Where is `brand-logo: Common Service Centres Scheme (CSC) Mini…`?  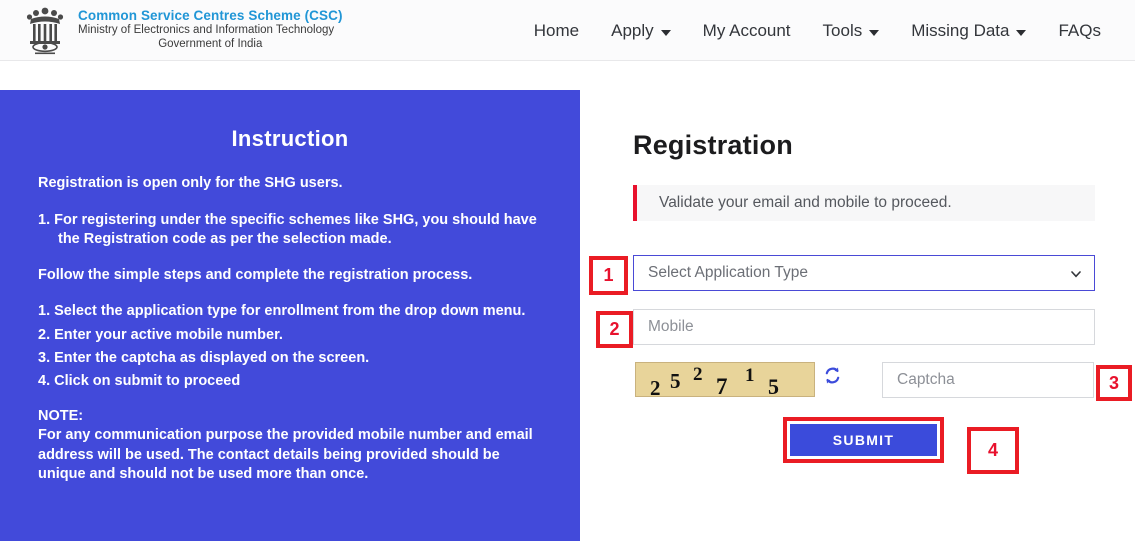
brand-logo: Common Service Centres Scheme (CSC) Mini… is located at coordinates (182, 30).